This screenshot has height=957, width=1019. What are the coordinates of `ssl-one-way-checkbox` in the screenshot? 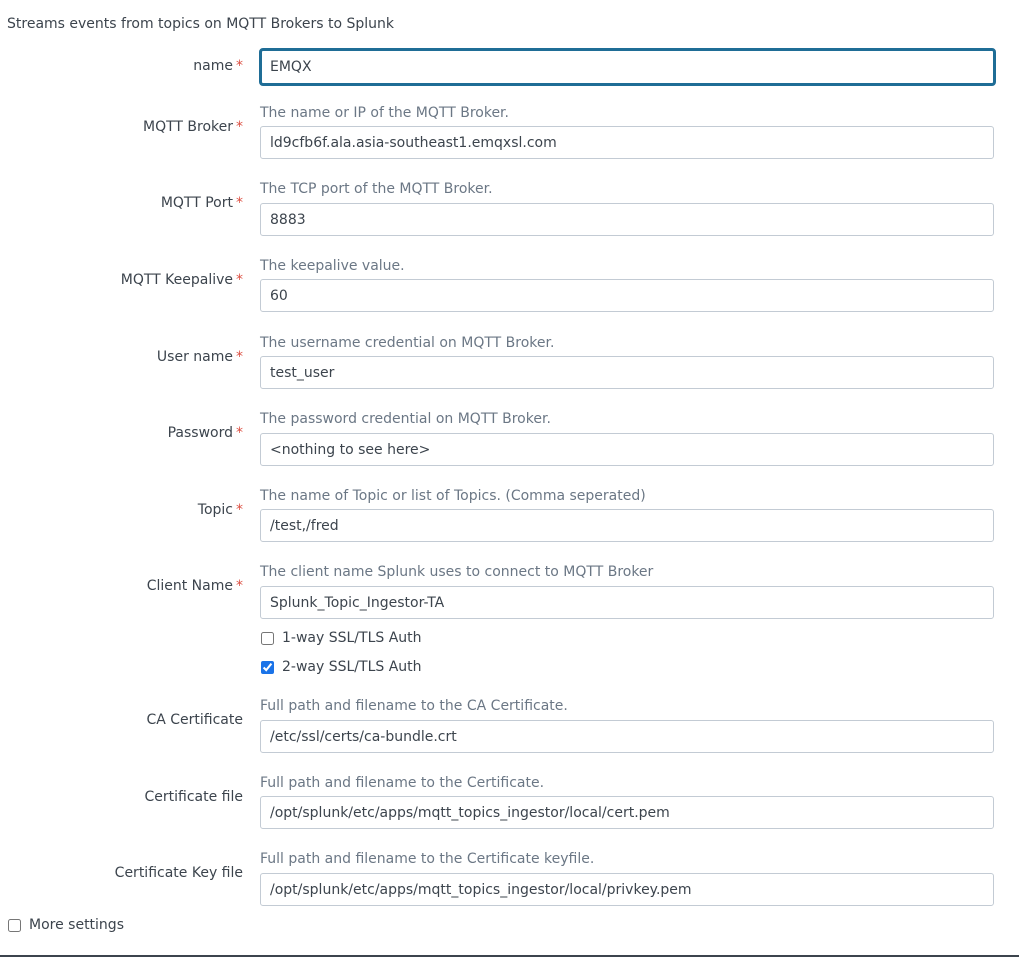 It's located at (267, 638).